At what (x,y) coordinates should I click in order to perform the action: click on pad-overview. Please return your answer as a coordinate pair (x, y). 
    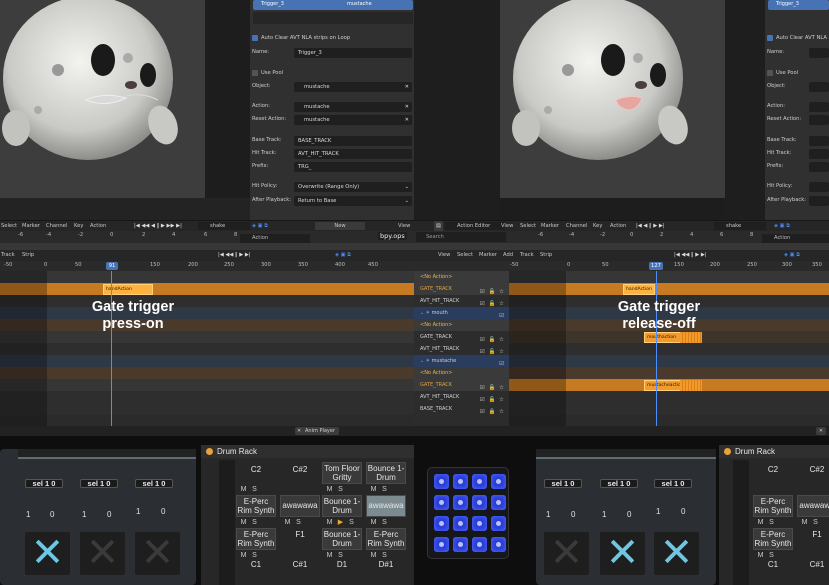
    Looking at the image, I should click on (741, 522).